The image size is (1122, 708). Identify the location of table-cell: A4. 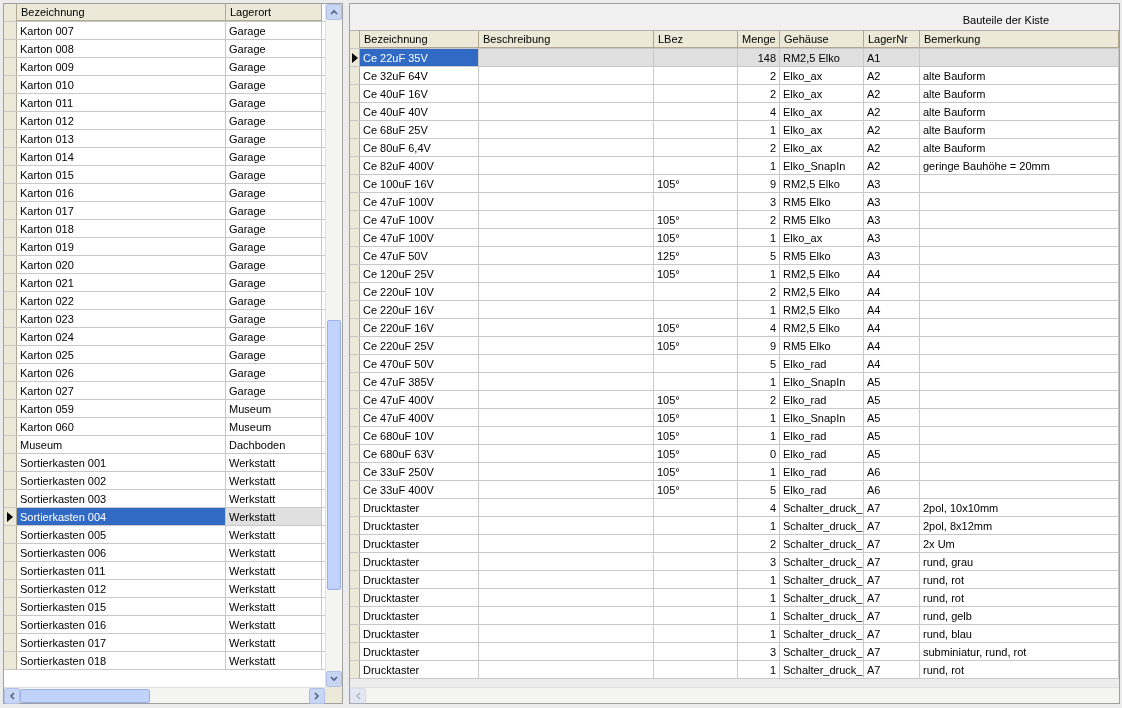
(892, 327).